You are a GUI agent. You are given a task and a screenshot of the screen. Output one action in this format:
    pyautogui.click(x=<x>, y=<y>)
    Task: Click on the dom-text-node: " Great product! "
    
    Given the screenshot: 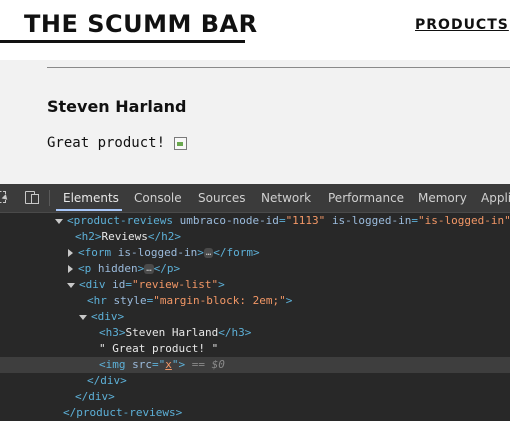 What is the action you would take?
    pyautogui.click(x=158, y=349)
    